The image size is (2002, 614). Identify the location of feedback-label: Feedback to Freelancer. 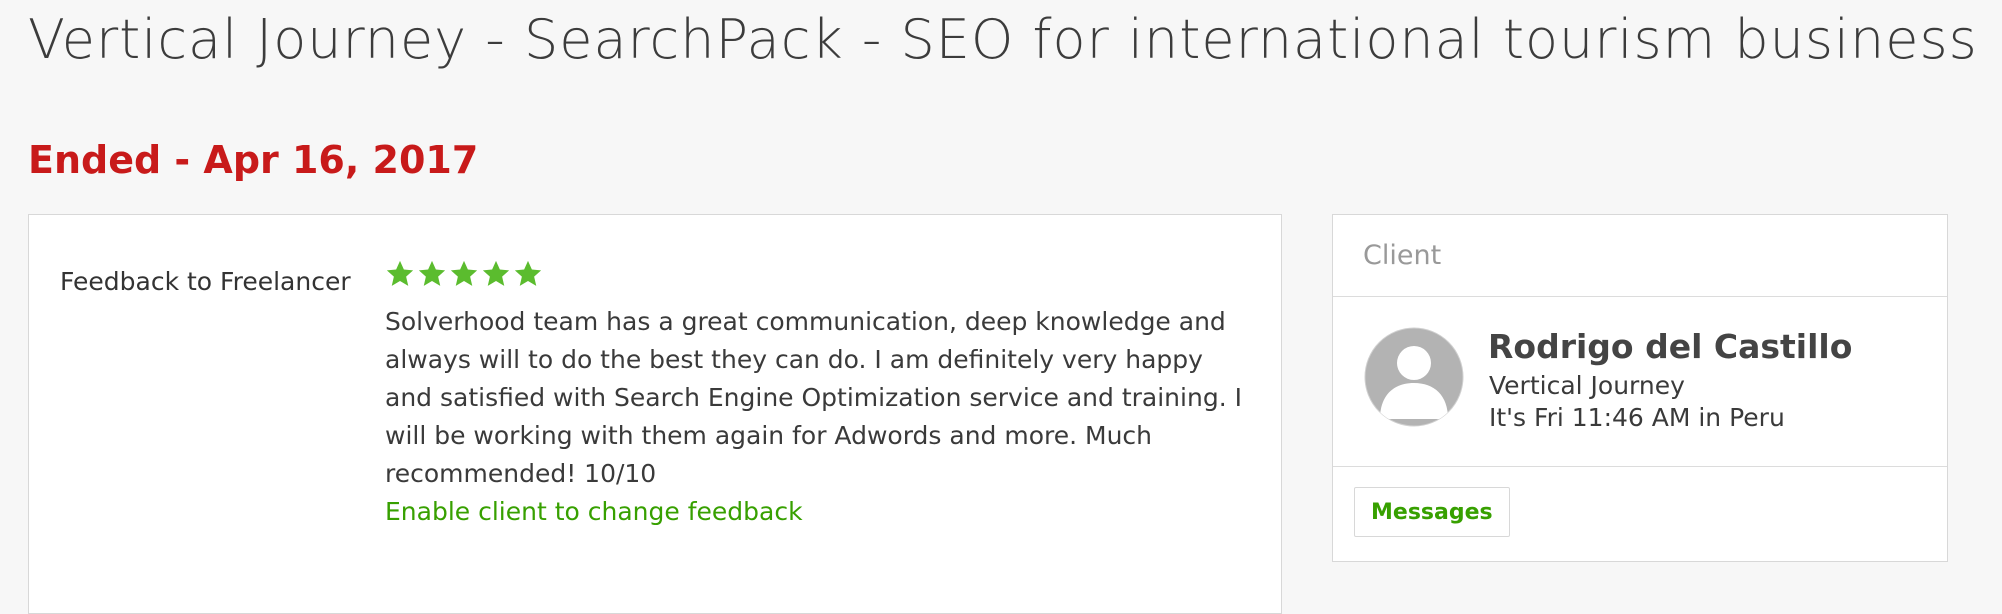
(205, 281).